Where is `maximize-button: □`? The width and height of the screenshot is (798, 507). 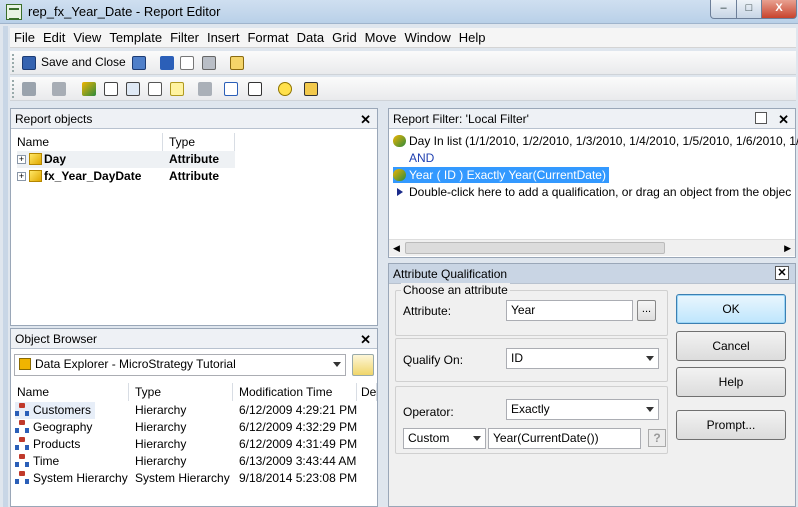
maximize-button: □ is located at coordinates (749, 9).